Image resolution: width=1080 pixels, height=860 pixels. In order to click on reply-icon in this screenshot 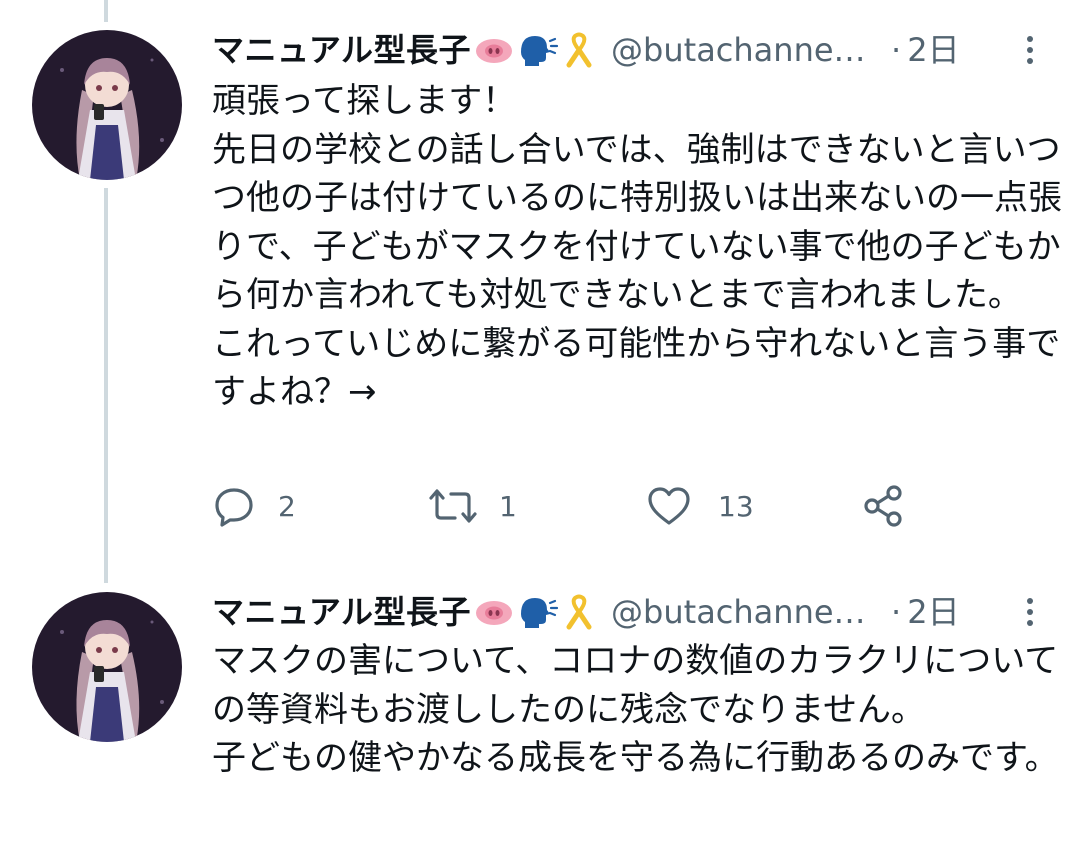, I will do `click(234, 506)`.